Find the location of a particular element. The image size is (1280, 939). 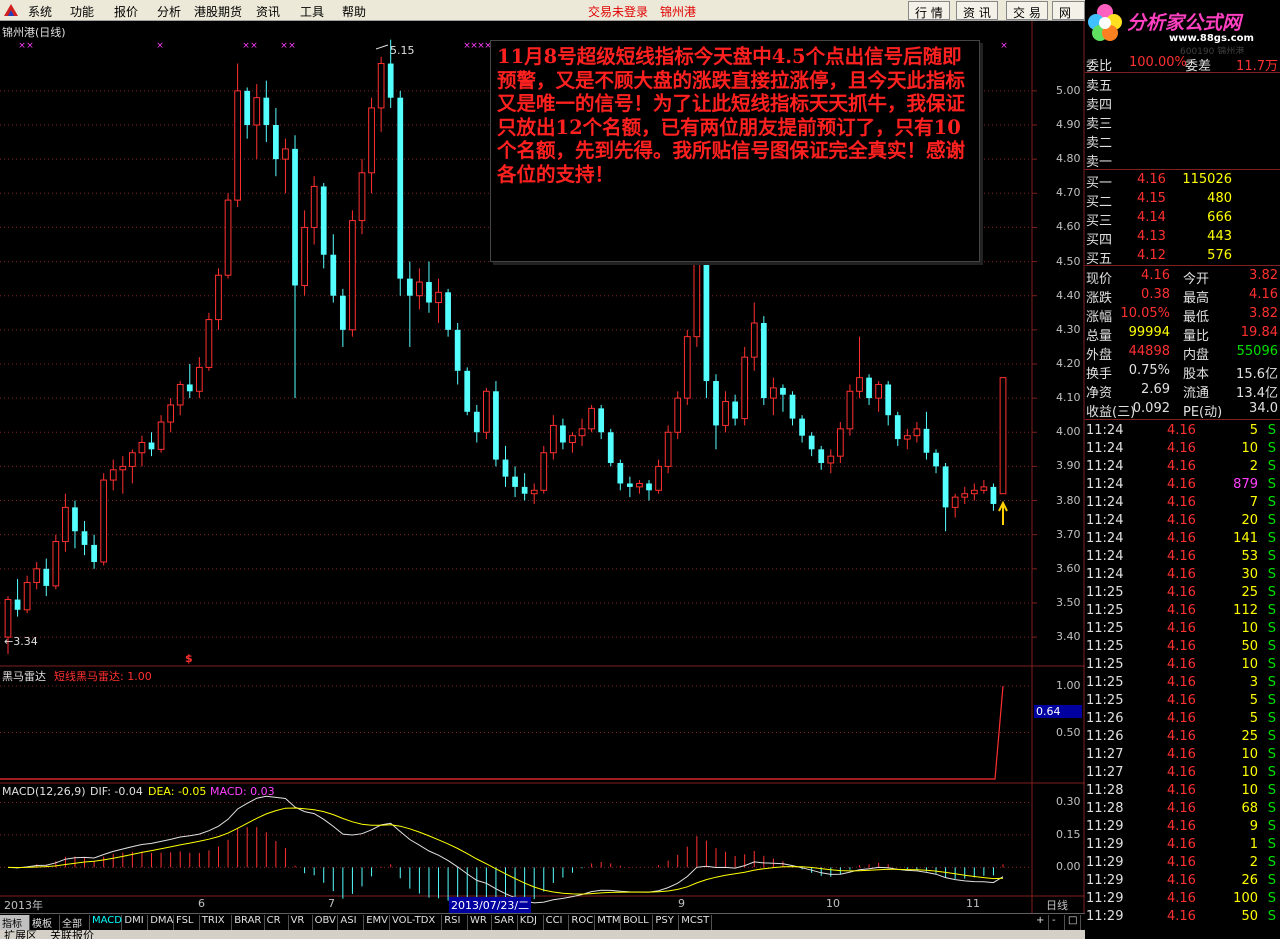

indicator-tab-mcst: MCST is located at coordinates (695, 922).